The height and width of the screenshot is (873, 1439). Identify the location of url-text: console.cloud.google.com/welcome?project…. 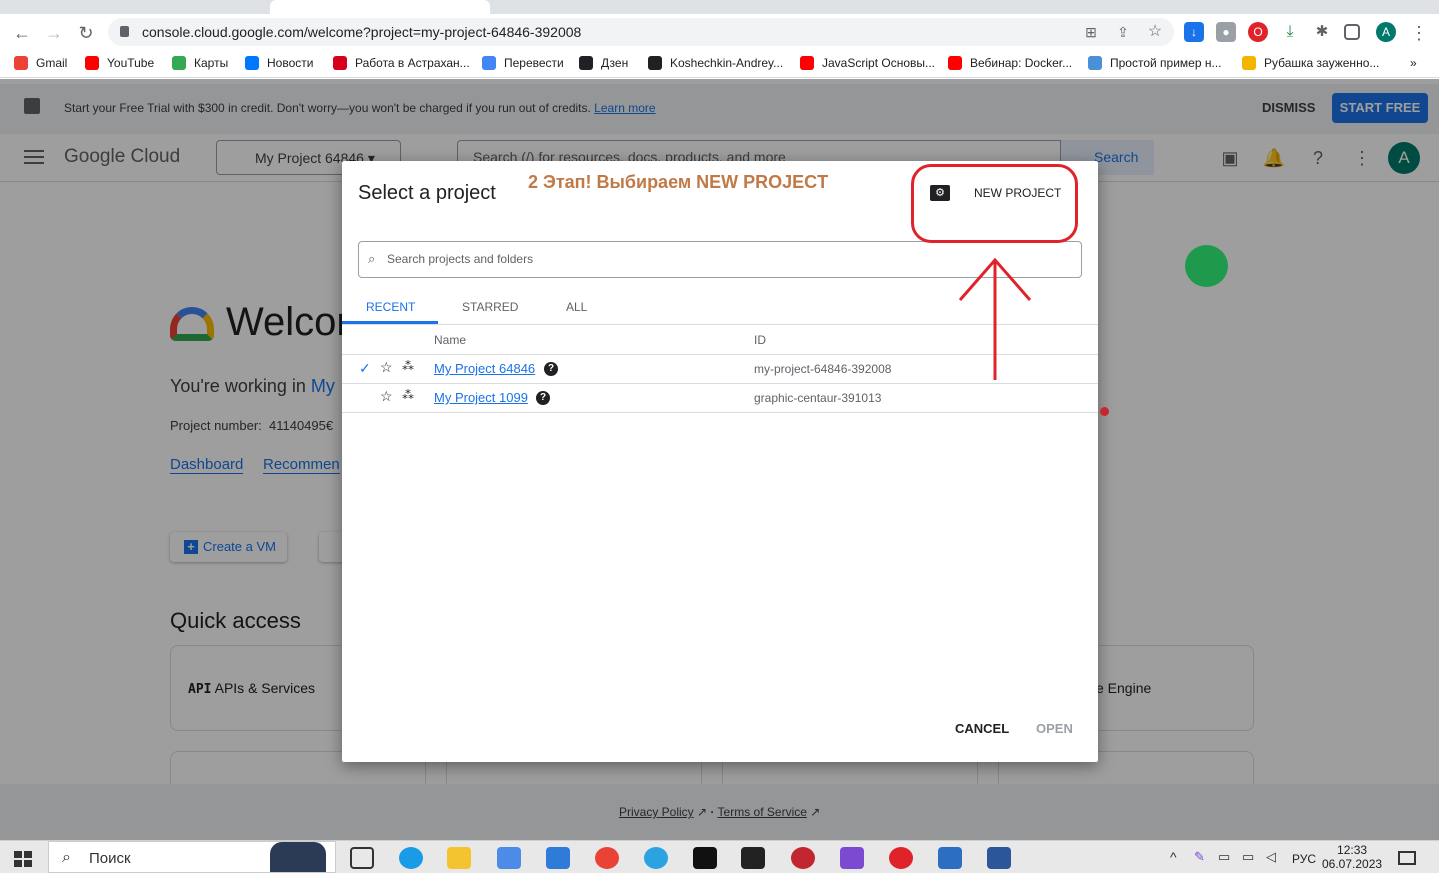
(361, 32).